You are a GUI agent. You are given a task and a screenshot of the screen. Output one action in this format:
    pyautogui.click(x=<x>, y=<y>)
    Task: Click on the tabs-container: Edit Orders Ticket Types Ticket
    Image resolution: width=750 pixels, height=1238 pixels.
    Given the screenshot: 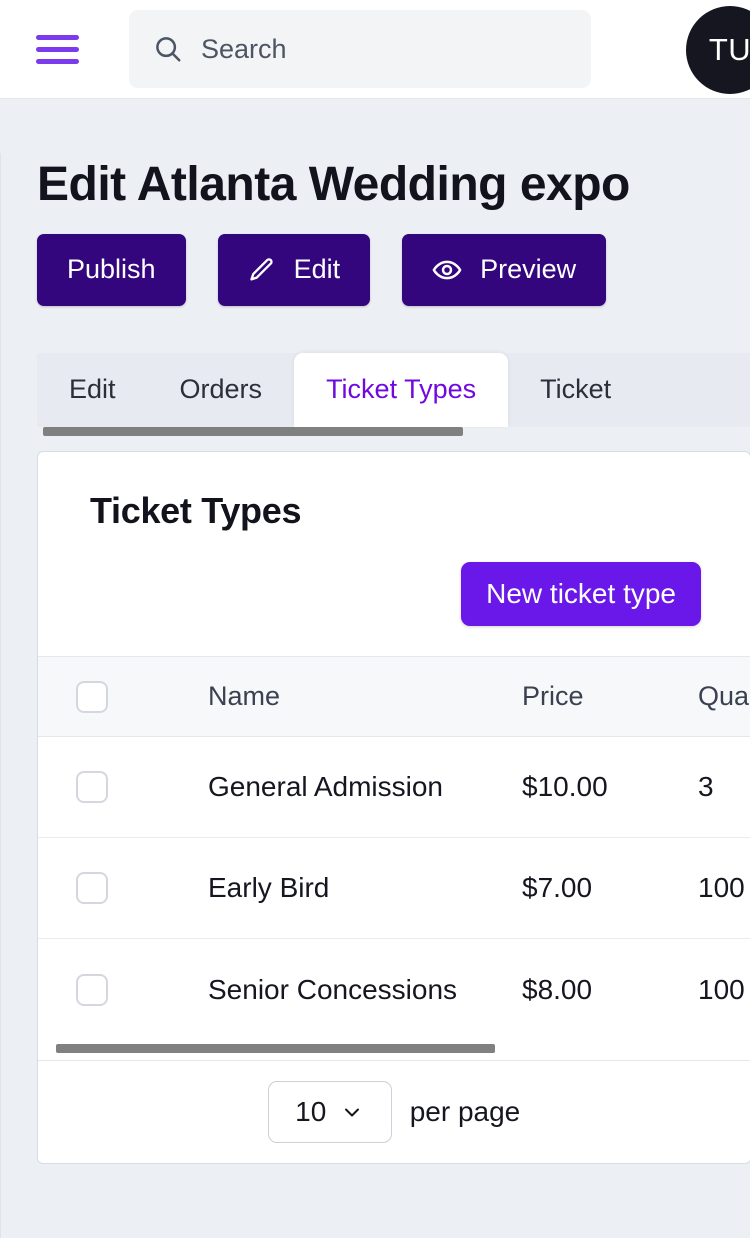 What is the action you would take?
    pyautogui.click(x=393, y=395)
    